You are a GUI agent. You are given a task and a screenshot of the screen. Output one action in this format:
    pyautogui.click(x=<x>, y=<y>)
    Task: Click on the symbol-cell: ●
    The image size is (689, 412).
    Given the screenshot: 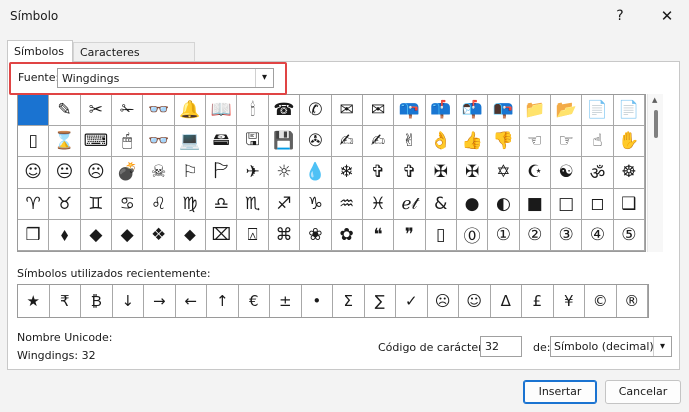 What is the action you would take?
    pyautogui.click(x=472, y=204)
    